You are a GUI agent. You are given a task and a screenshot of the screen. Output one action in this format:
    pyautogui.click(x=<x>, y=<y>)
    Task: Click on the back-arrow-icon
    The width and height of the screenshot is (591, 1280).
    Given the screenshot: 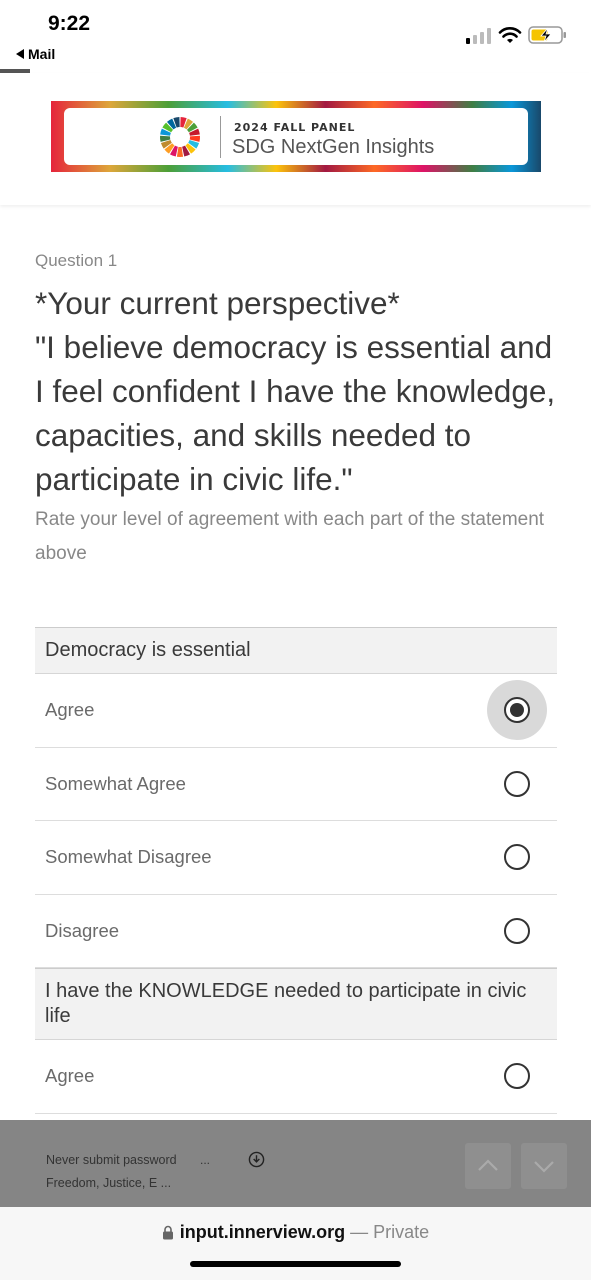 What is the action you would take?
    pyautogui.click(x=20, y=54)
    